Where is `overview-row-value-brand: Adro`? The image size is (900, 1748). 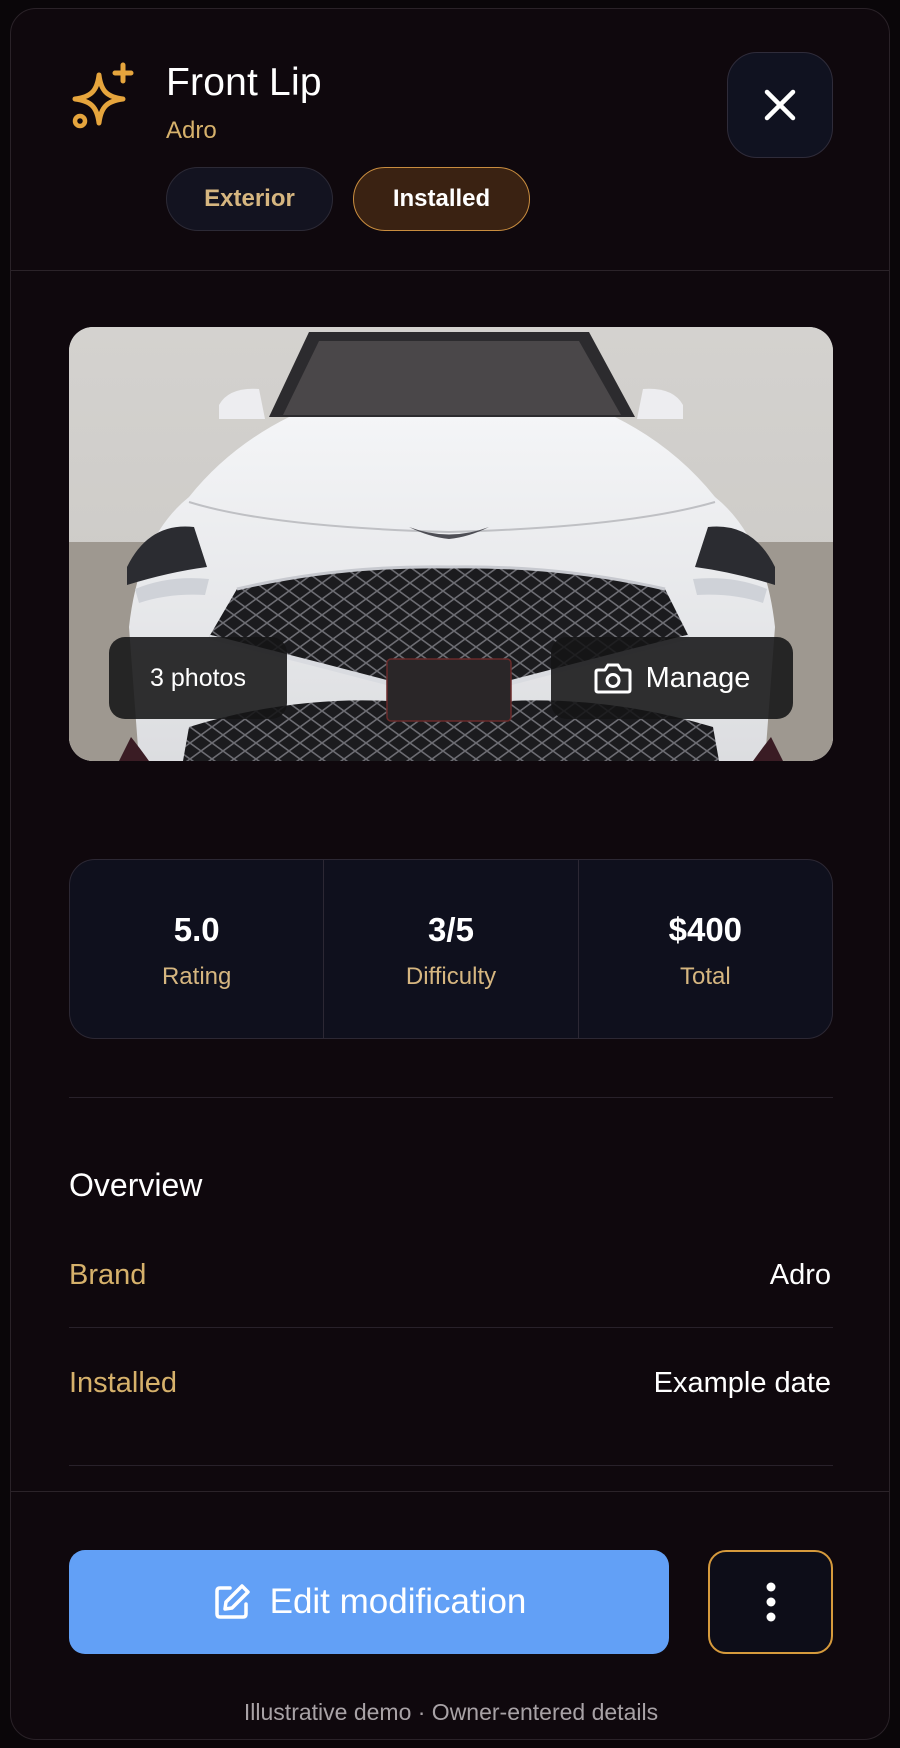 overview-row-value-brand: Adro is located at coordinates (800, 1275).